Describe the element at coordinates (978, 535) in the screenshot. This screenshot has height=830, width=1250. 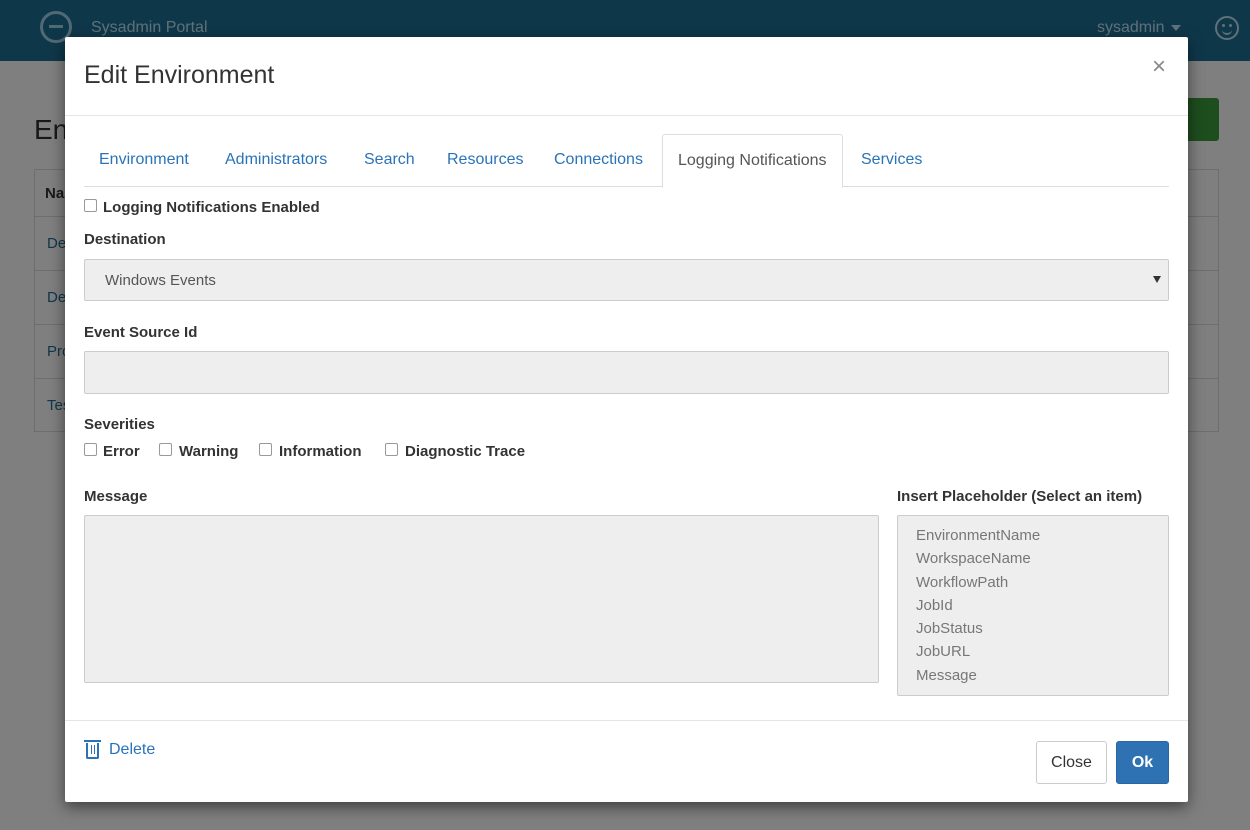
I see `placeholder-option: EnvironmentName` at that location.